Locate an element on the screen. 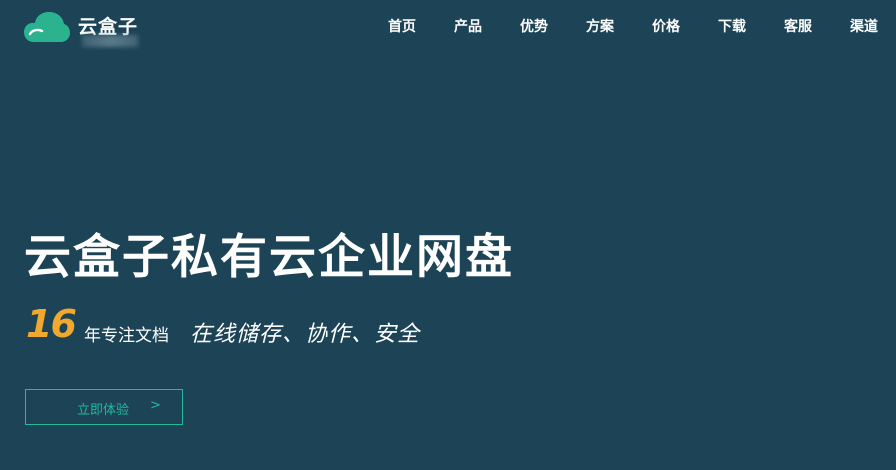 Image resolution: width=896 pixels, height=470 pixels. cloud-logo-icon is located at coordinates (47, 27).